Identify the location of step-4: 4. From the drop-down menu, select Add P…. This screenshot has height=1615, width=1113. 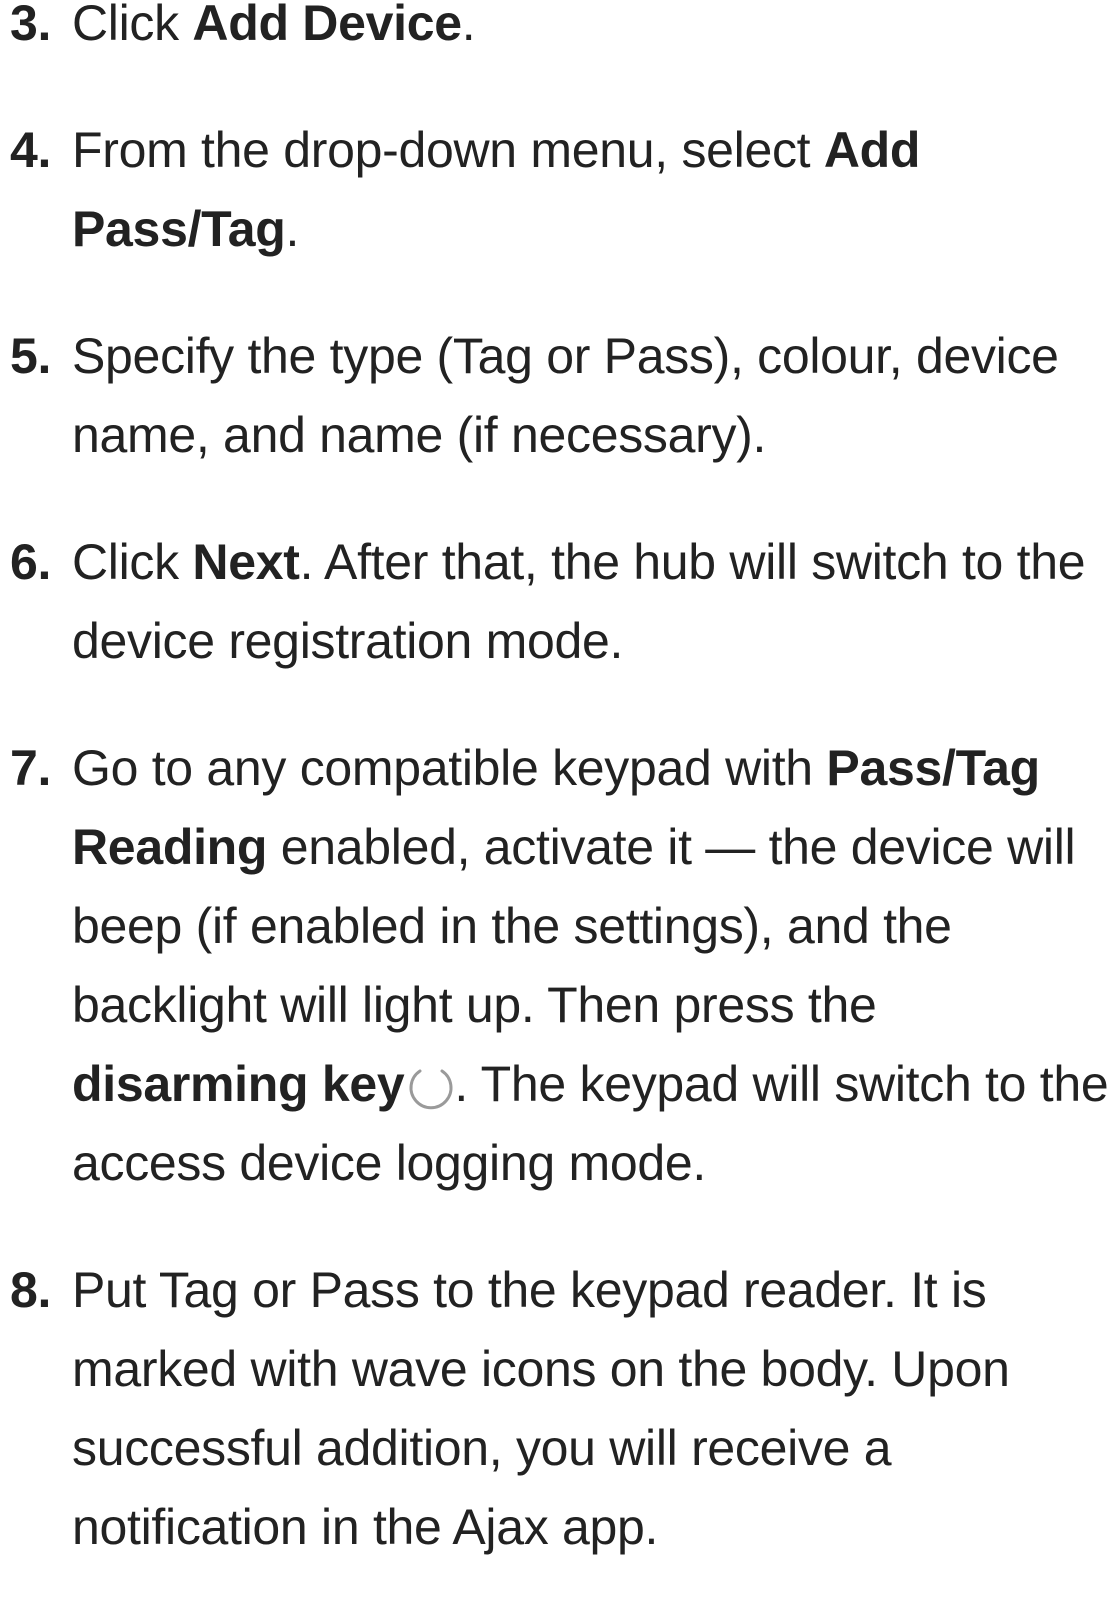
(556, 190).